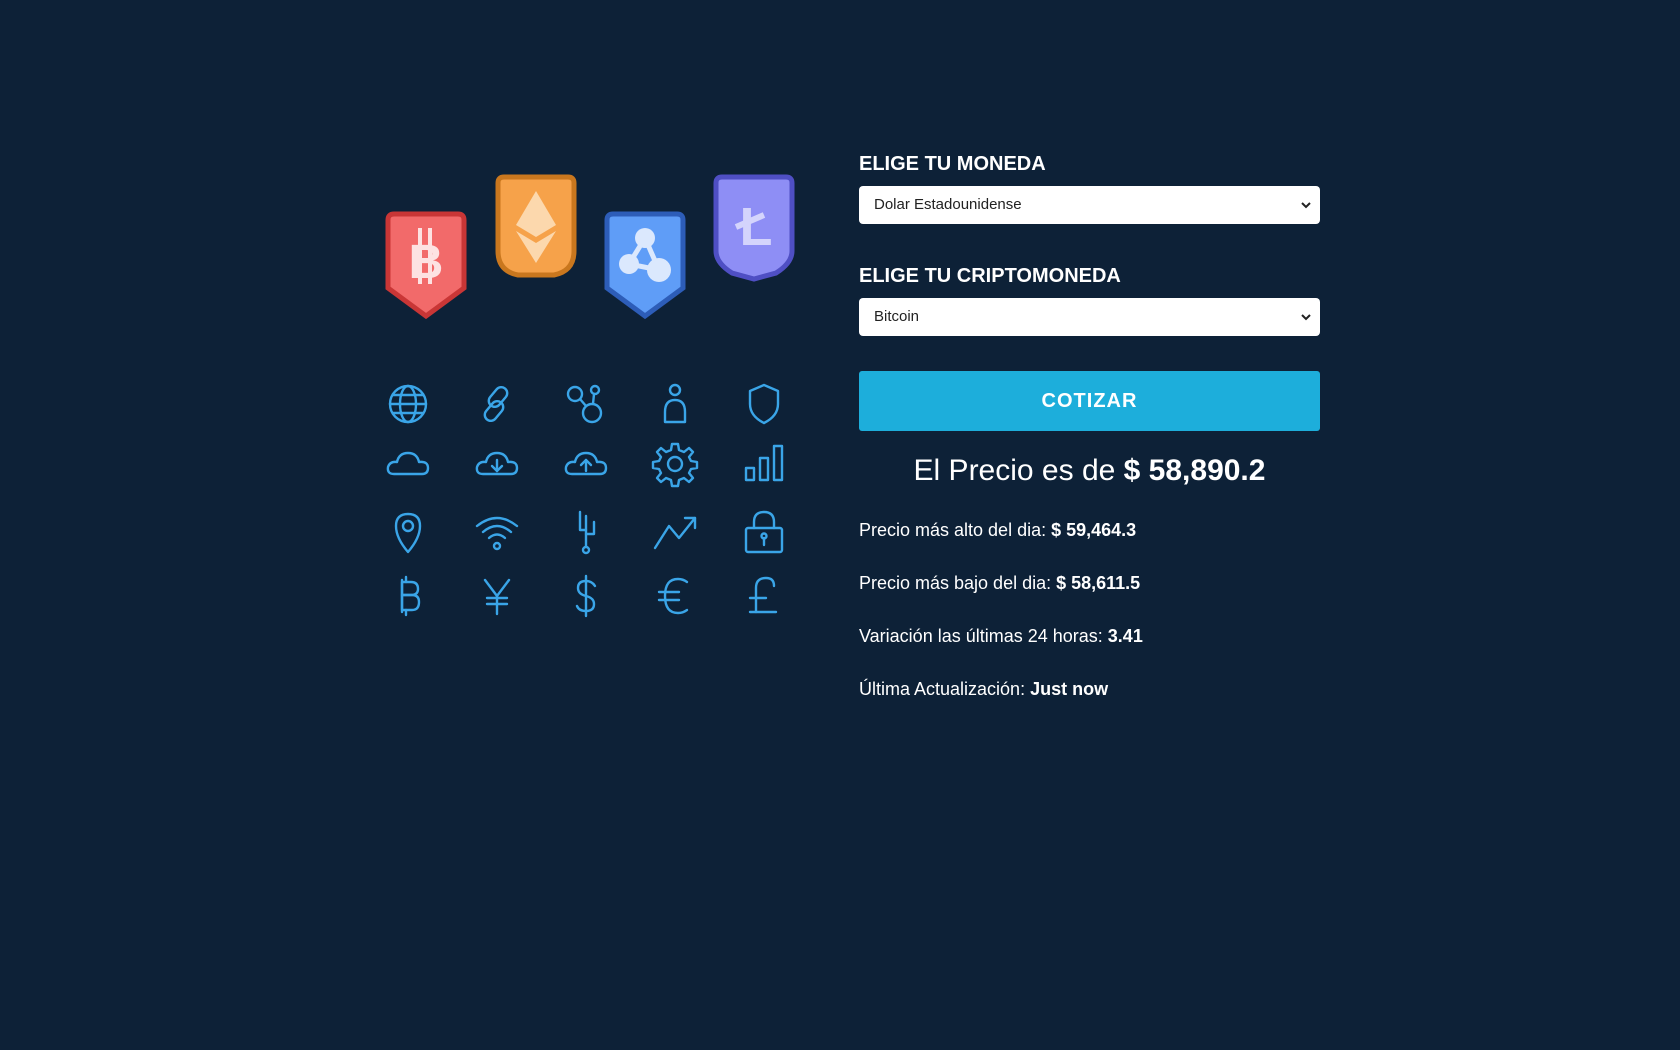  What do you see at coordinates (1089, 205) in the screenshot?
I see `currency-select: Dolar Estadounidense` at bounding box center [1089, 205].